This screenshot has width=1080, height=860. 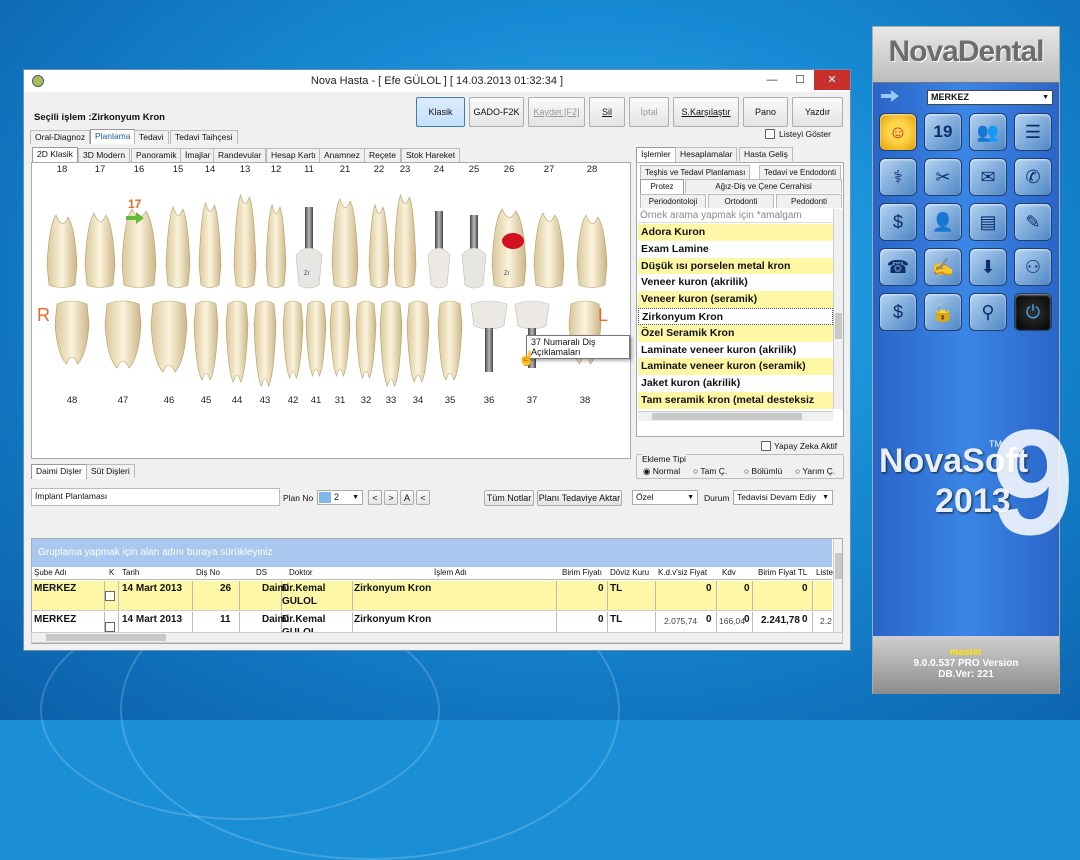 I want to click on upper-tooth-number: 24, so click(x=439, y=169).